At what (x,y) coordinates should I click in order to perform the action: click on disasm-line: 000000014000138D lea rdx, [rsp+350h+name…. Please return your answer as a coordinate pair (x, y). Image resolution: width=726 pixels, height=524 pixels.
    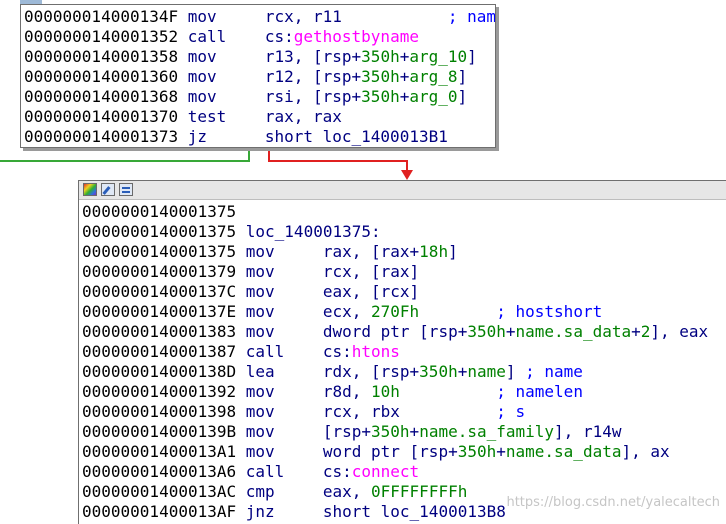
    Looking at the image, I should click on (404, 372).